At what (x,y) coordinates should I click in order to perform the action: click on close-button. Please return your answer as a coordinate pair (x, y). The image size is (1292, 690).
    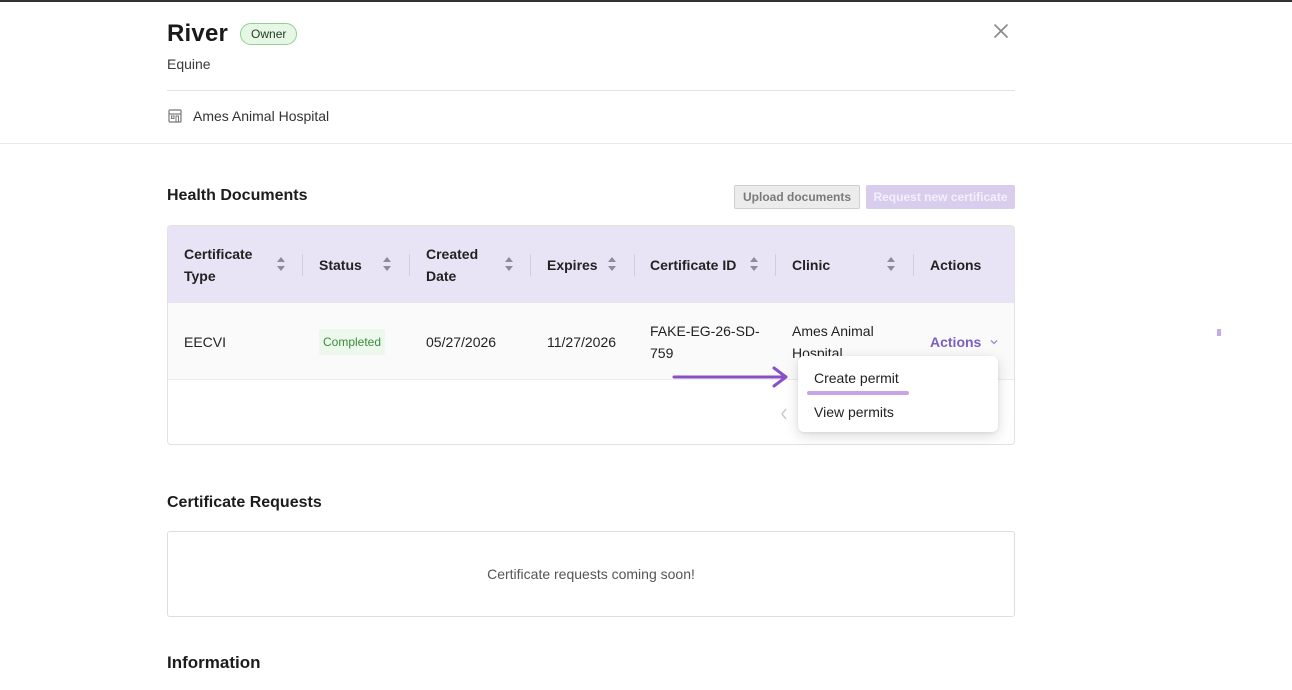
    Looking at the image, I should click on (1001, 31).